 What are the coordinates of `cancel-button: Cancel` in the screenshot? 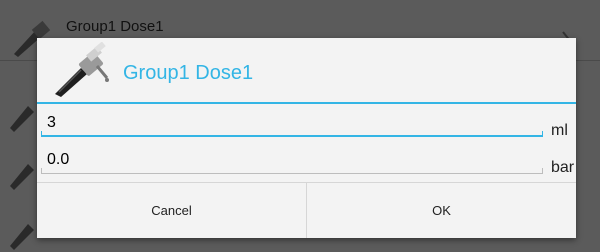 It's located at (171, 210).